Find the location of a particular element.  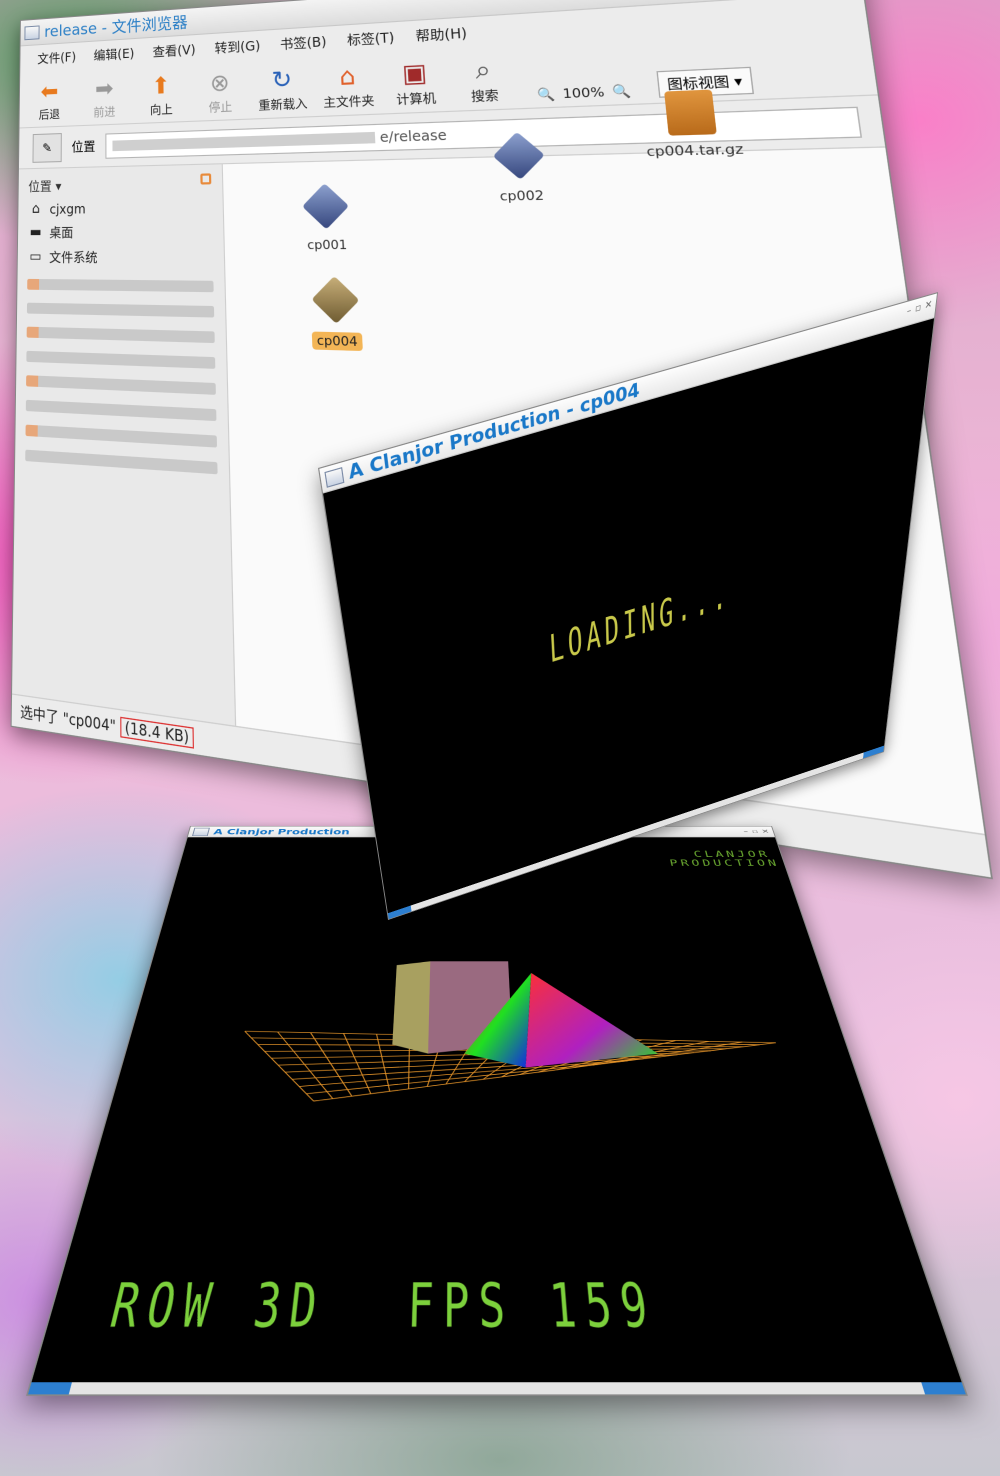

hud-fps: FPS 159 is located at coordinates (533, 1307).